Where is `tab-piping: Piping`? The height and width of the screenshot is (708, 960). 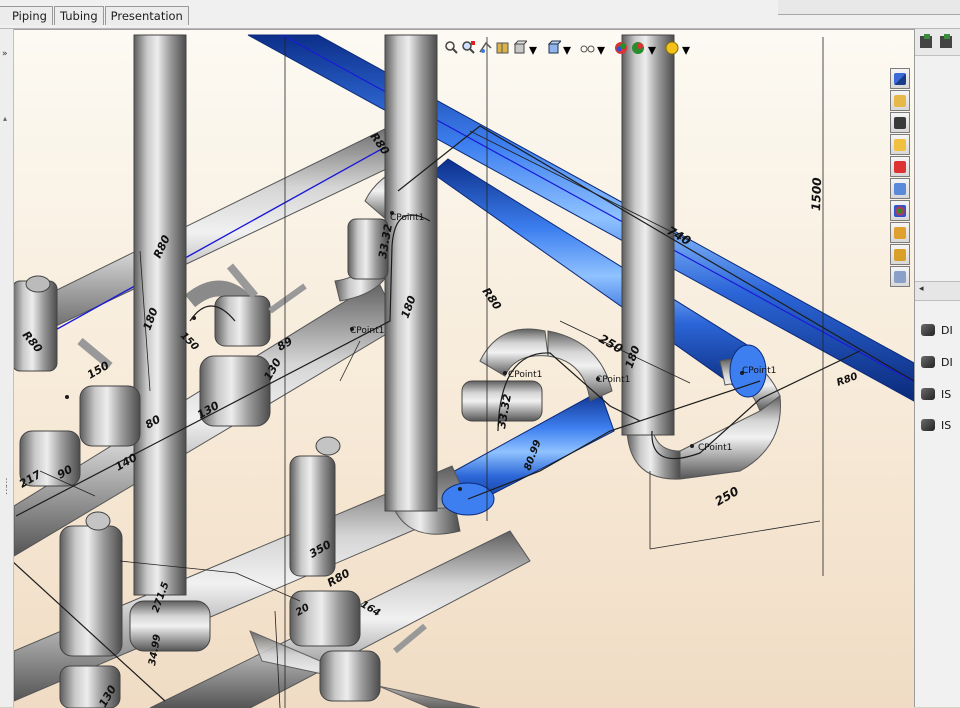 tab-piping: Piping is located at coordinates (26, 15).